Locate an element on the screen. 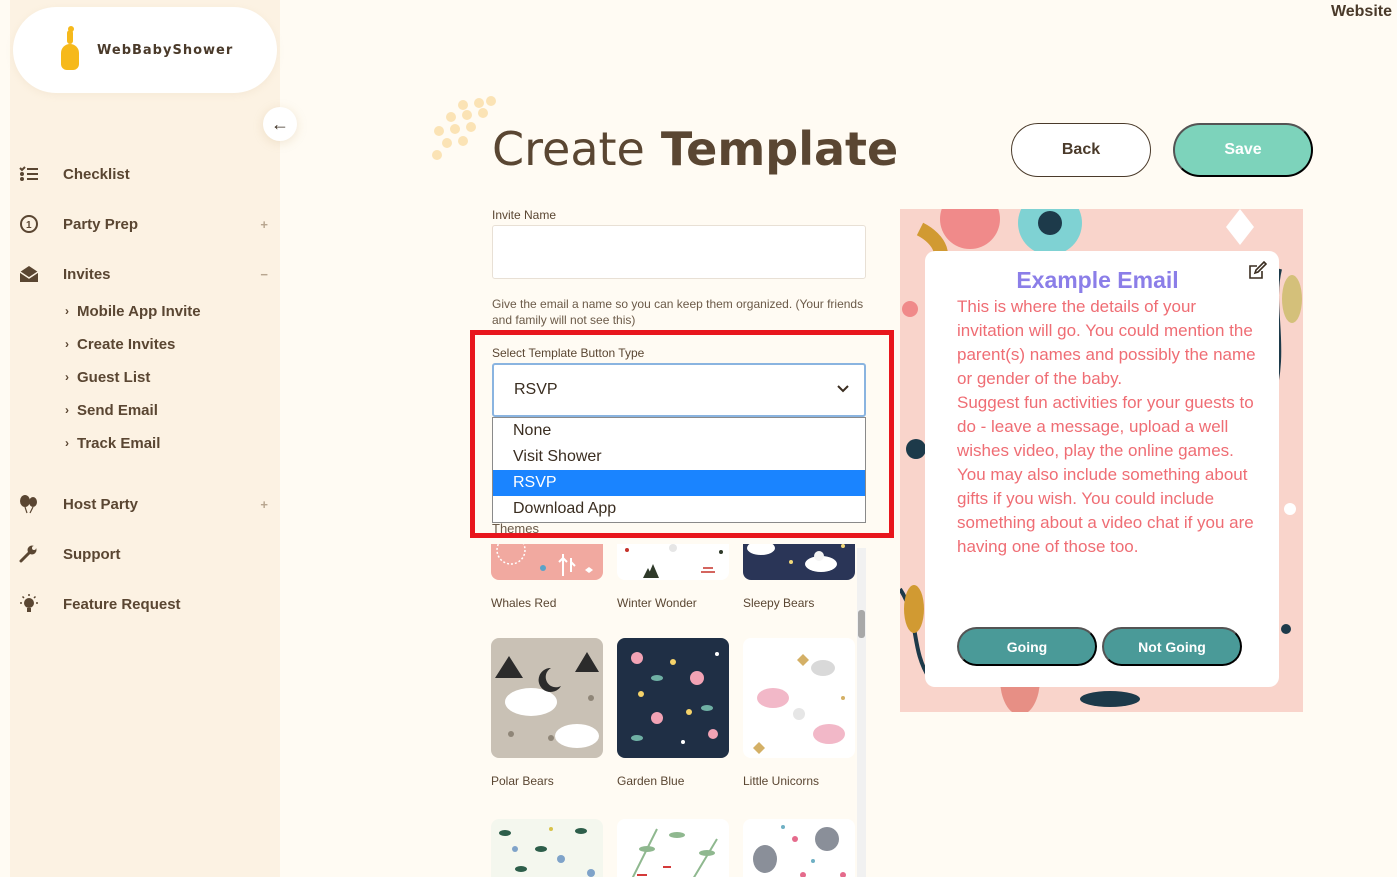 This screenshot has width=1397, height=877. sidebar-subitem-send-email: › Send Email is located at coordinates (111, 410).